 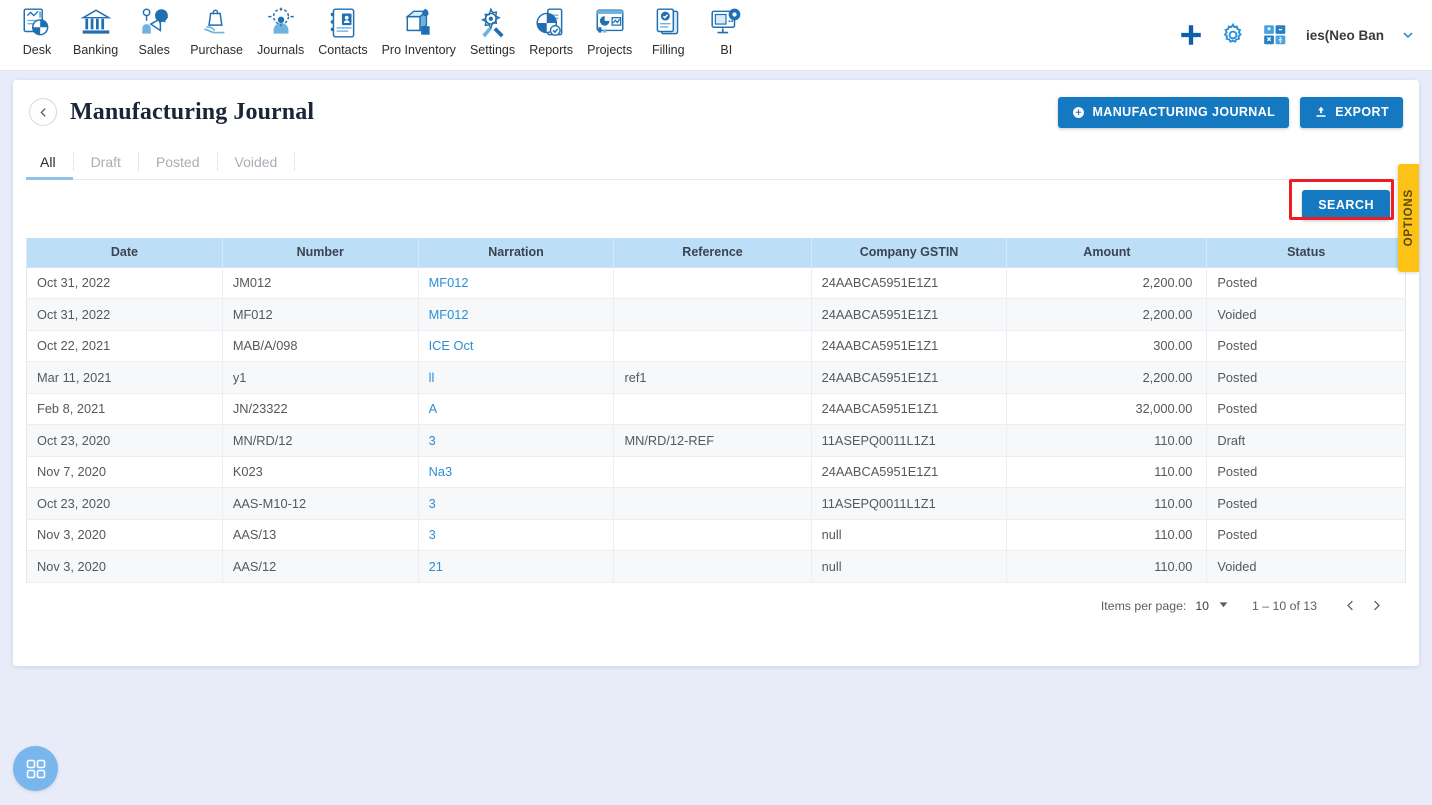 I want to click on column-header-date: Date, so click(x=124, y=253).